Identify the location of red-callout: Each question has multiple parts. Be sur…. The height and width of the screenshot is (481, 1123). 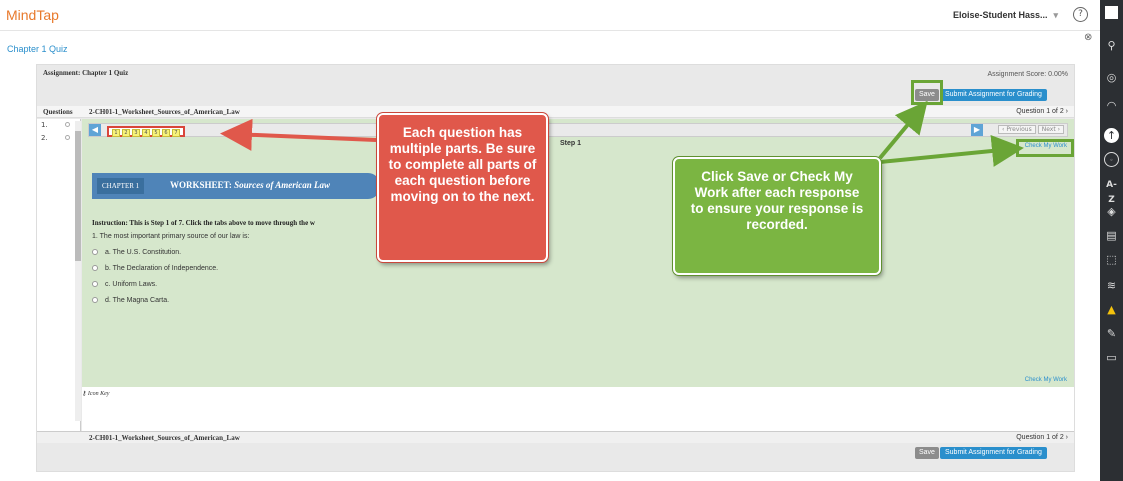
(462, 187).